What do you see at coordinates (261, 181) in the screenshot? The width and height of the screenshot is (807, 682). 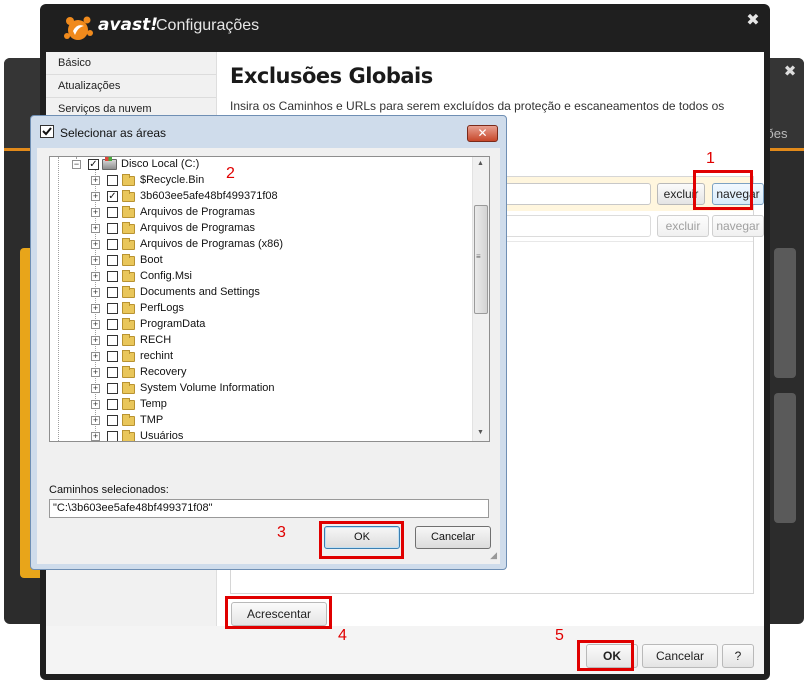 I see `tree-folder-row: + $Recycle.Bin` at bounding box center [261, 181].